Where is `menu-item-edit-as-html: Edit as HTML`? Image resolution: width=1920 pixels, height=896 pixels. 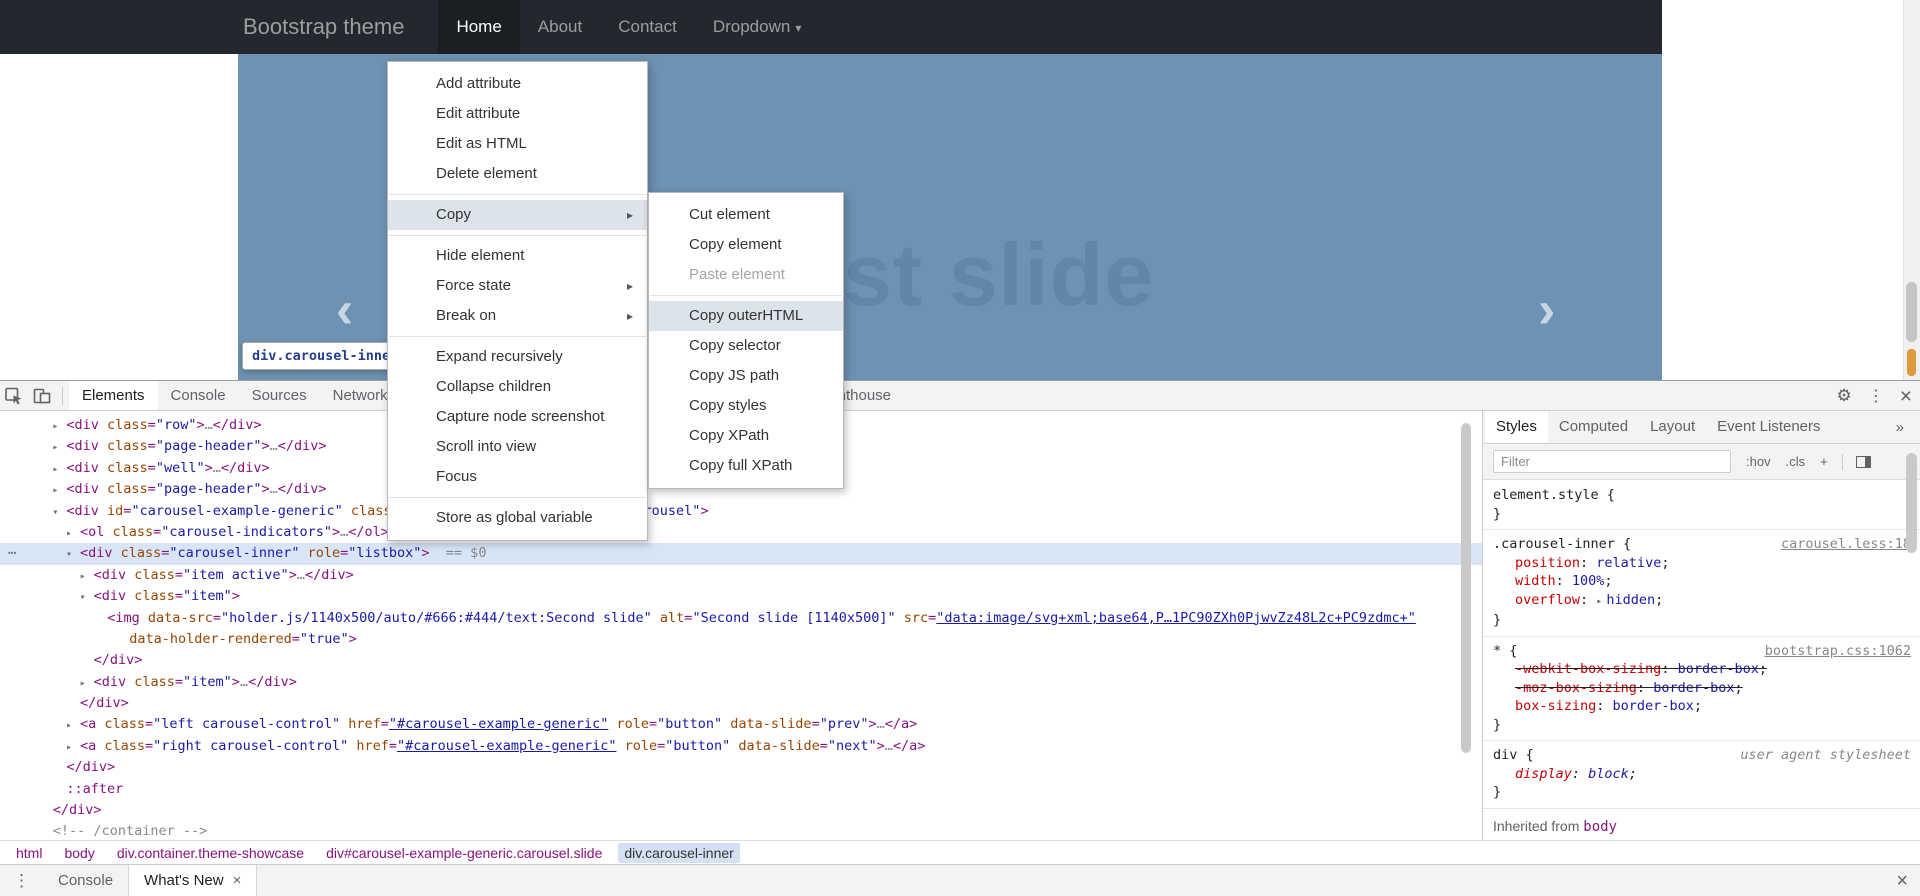 menu-item-edit-as-html: Edit as HTML is located at coordinates (517, 144).